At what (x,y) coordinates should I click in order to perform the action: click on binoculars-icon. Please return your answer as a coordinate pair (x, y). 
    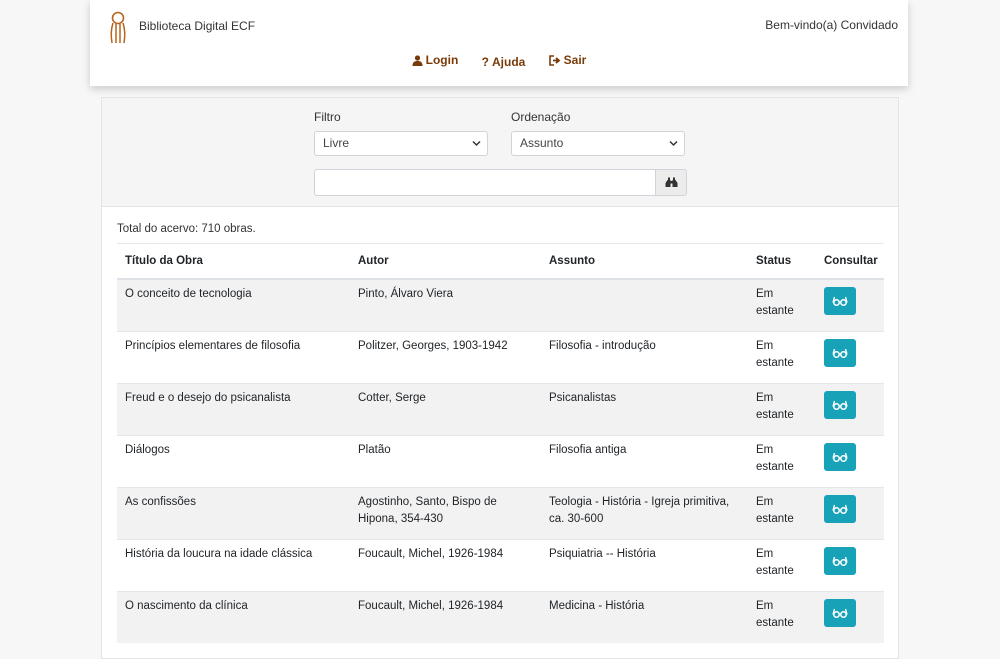
    Looking at the image, I should click on (671, 182).